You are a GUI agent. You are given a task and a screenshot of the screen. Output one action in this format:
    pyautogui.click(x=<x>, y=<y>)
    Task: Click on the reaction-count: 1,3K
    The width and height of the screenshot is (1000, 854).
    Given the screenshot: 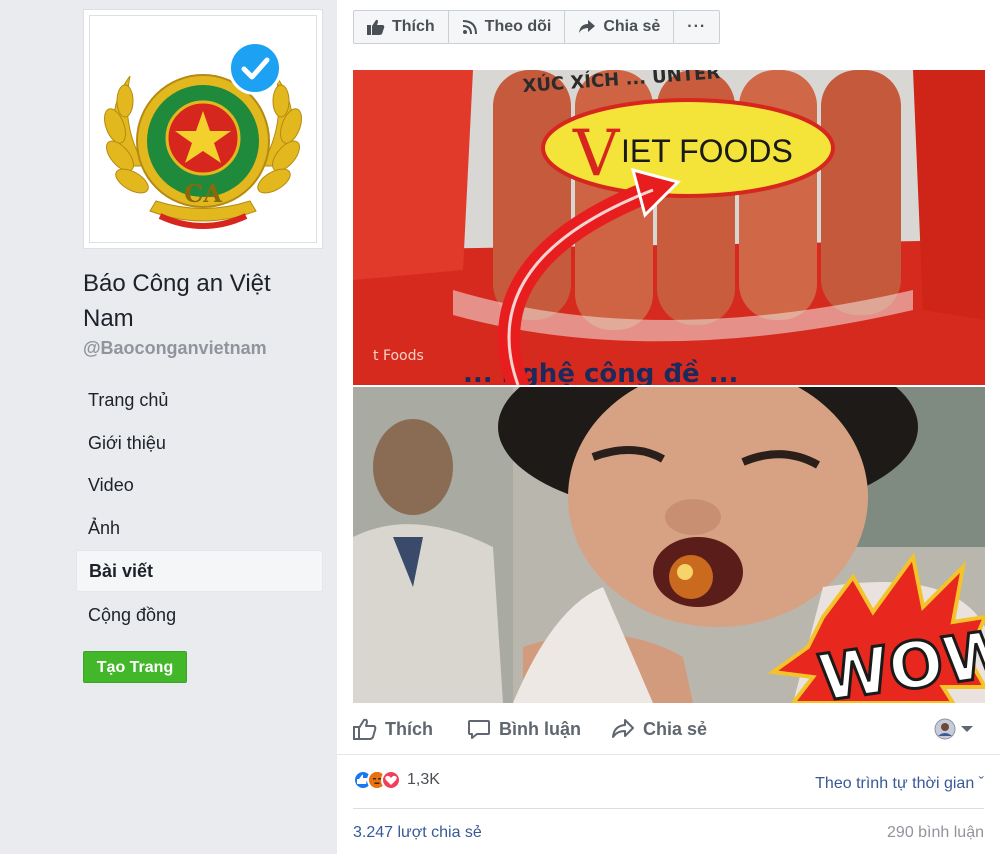 What is the action you would take?
    pyautogui.click(x=423, y=779)
    